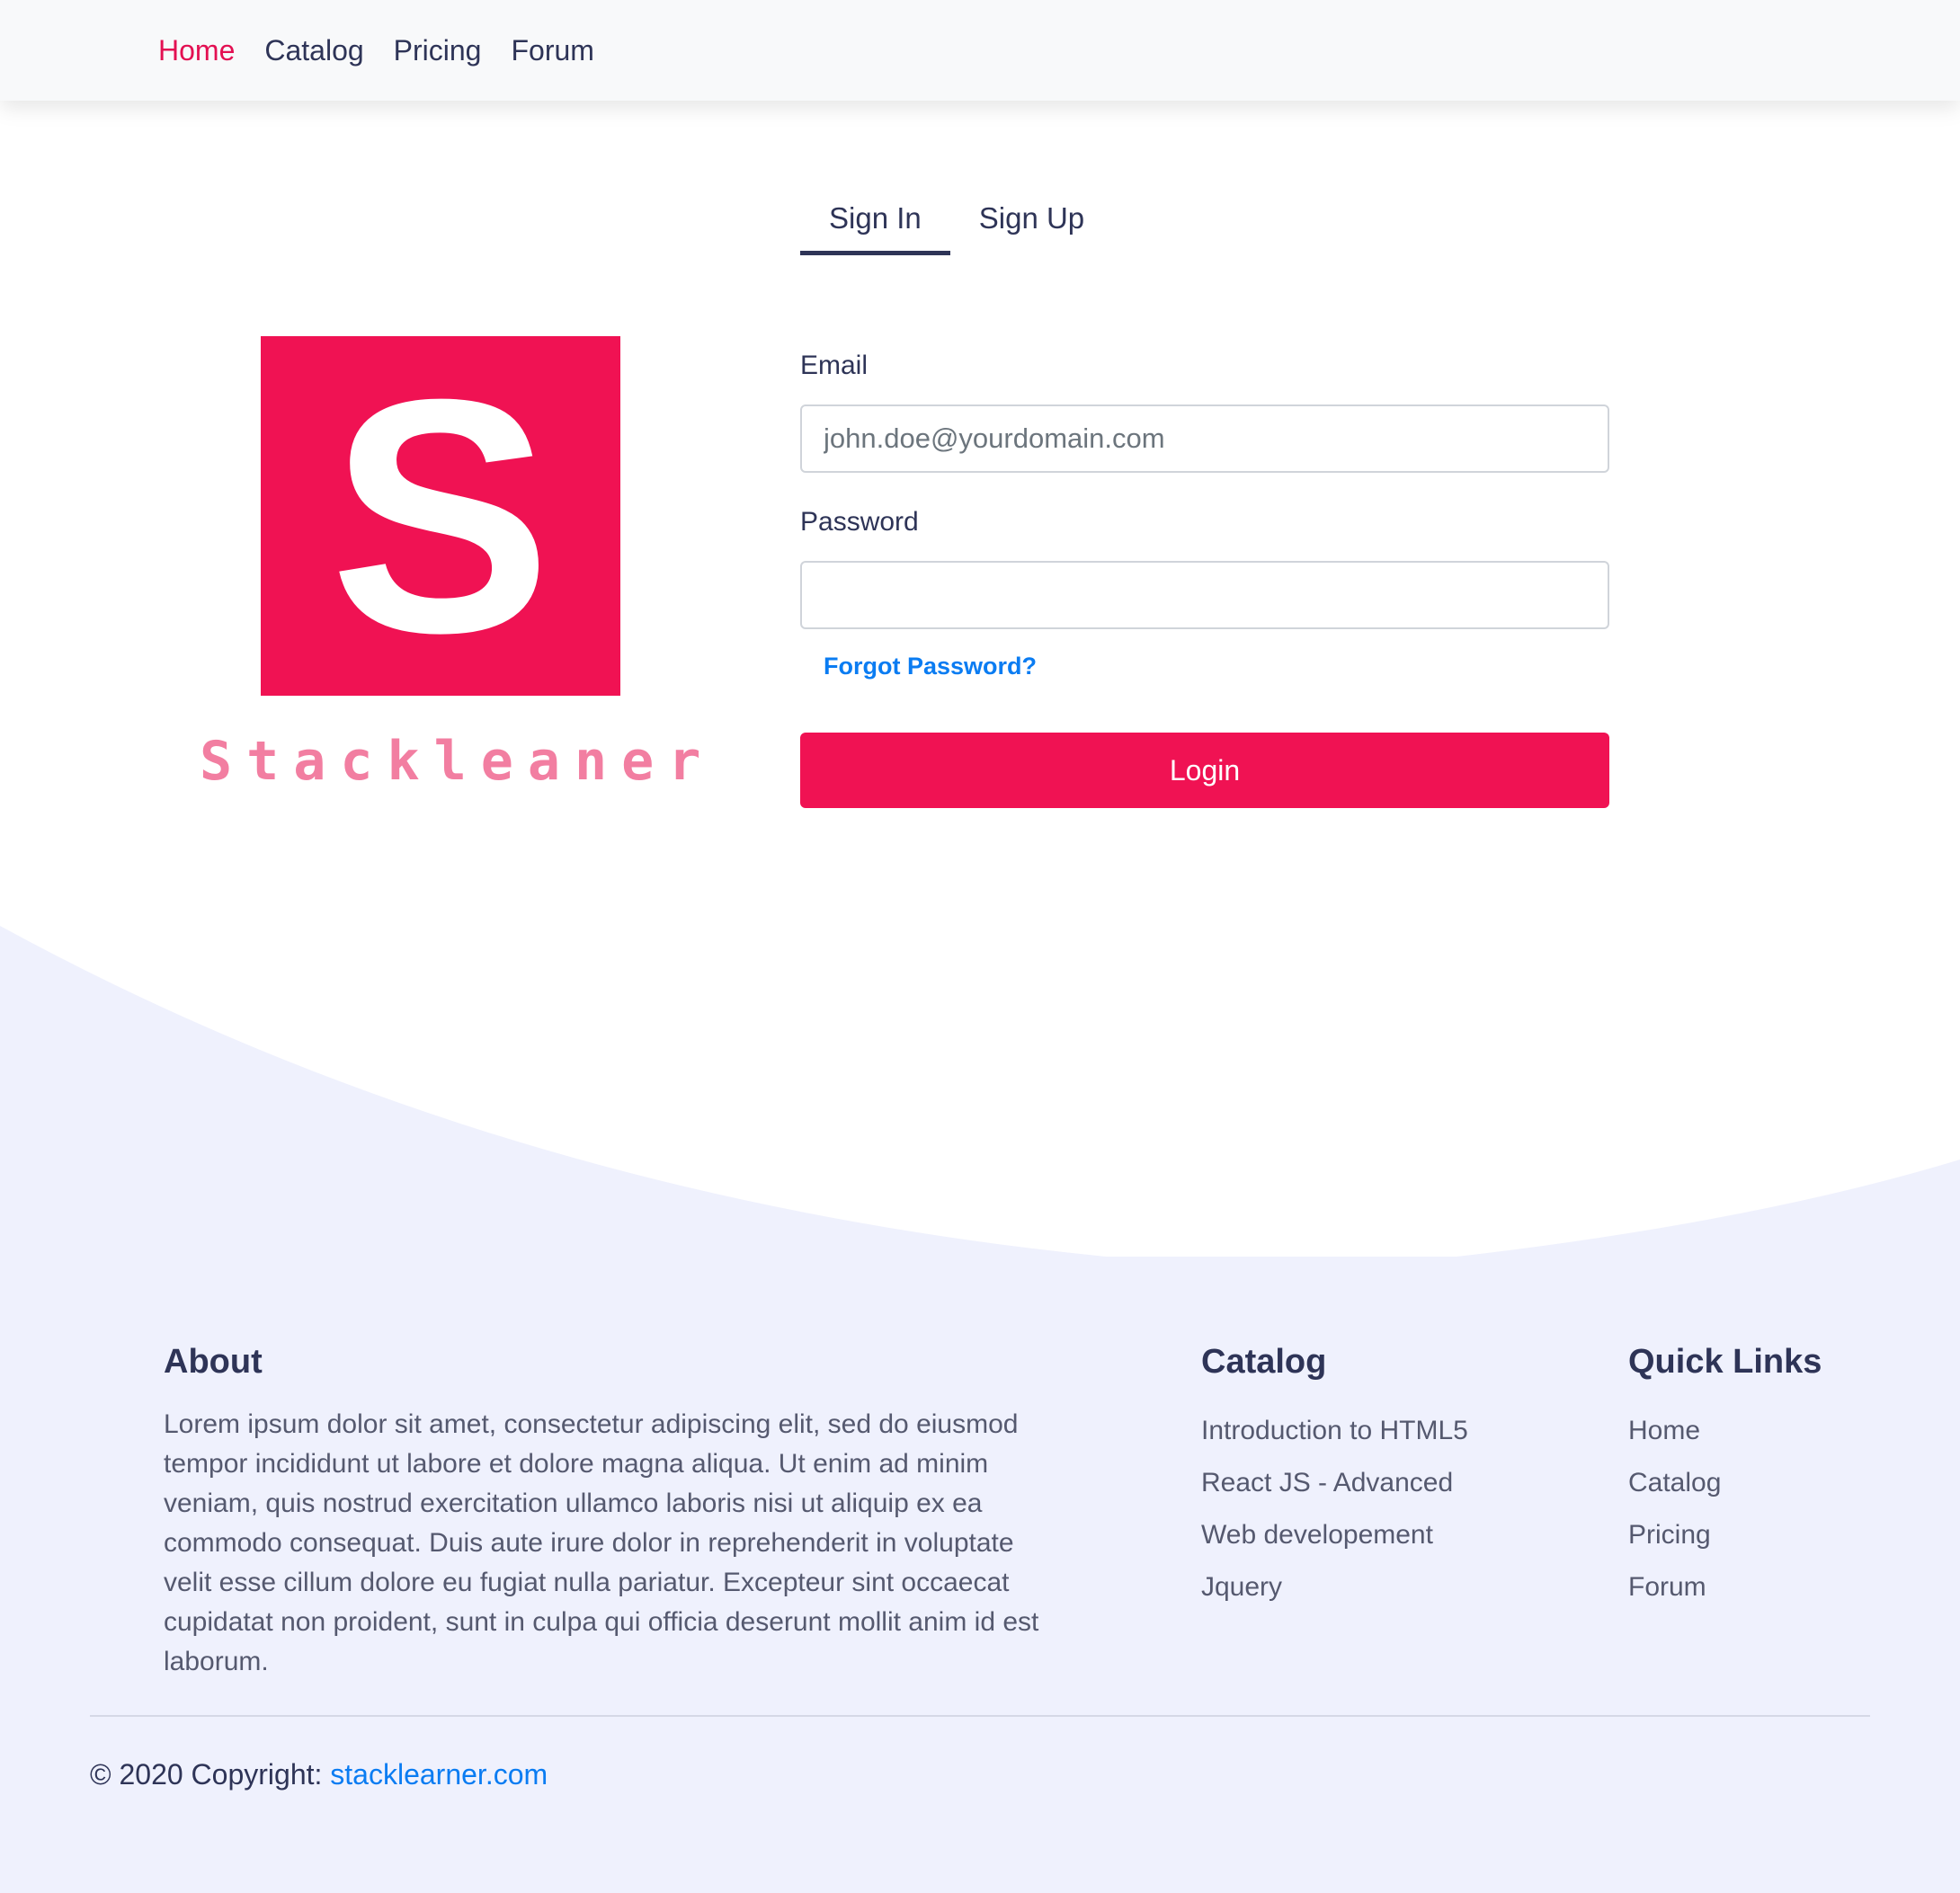  I want to click on password-input, so click(1205, 595).